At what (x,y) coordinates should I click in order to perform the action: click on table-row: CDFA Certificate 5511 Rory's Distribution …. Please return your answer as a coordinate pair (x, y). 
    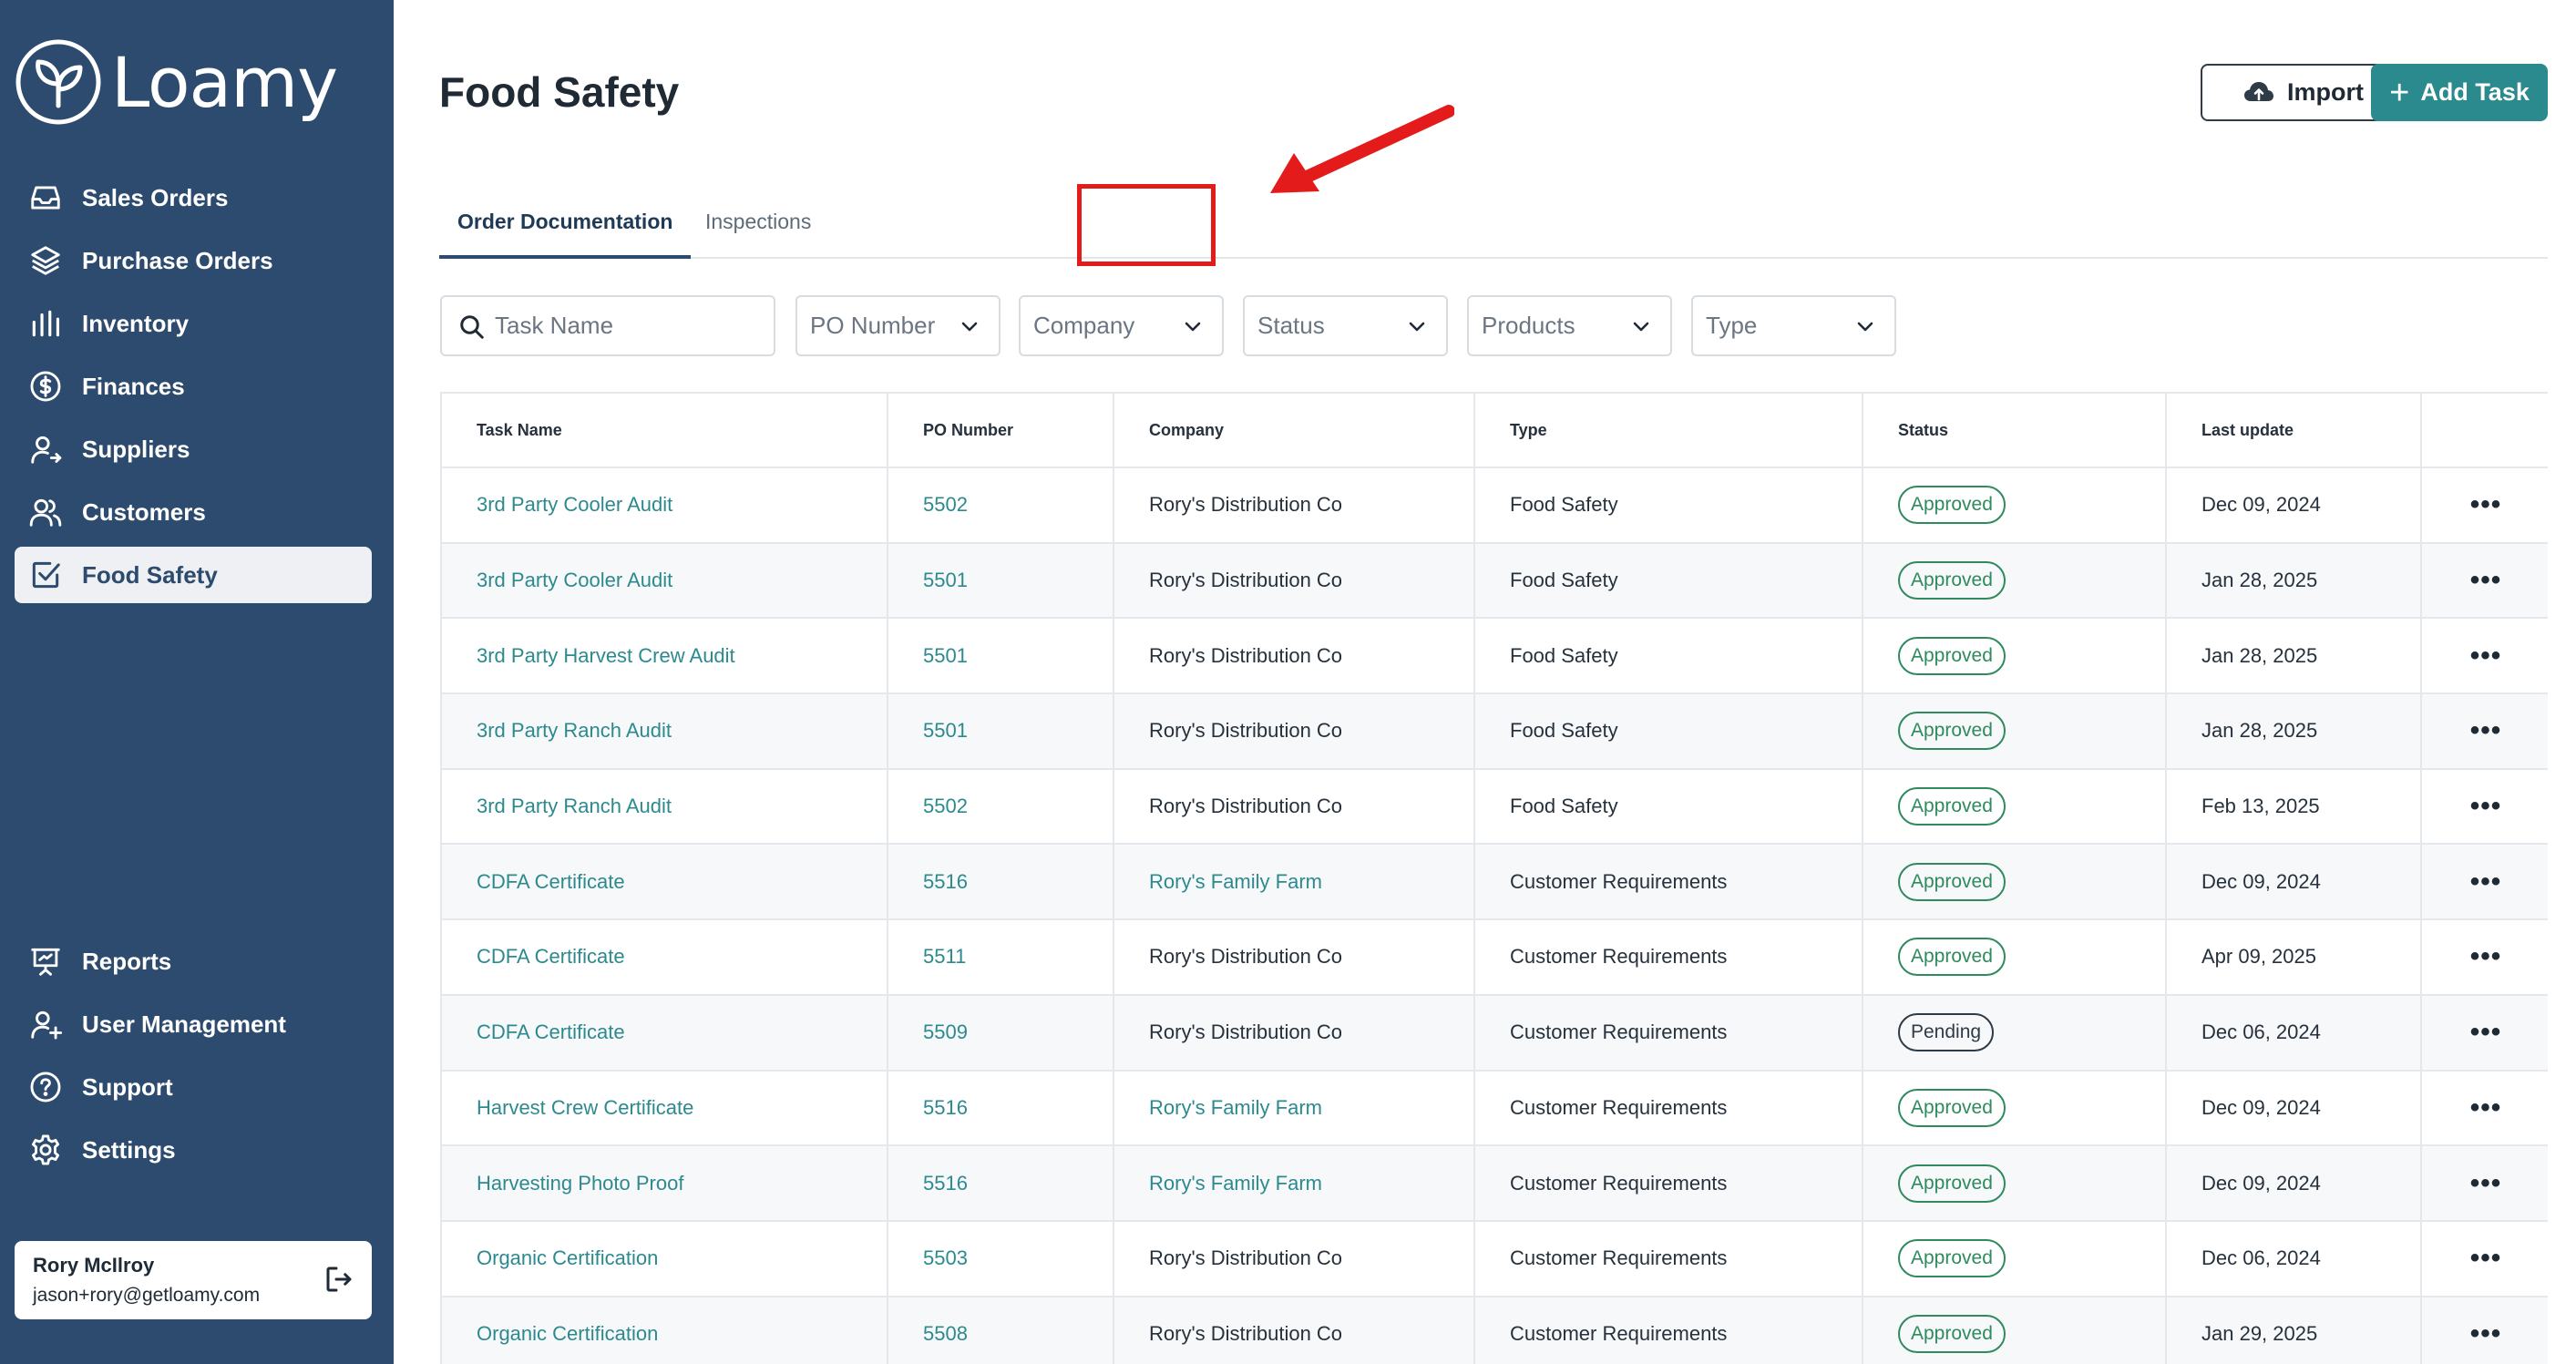
    Looking at the image, I should click on (1495, 958).